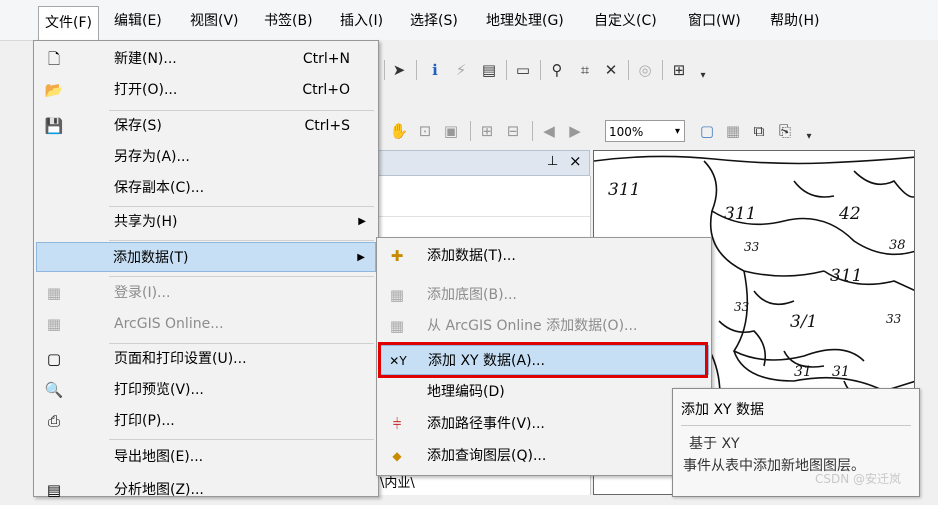 The width and height of the screenshot is (938, 505). I want to click on menu-item-new: 🗋 新建(N)... Ctrl+N, so click(206, 59).